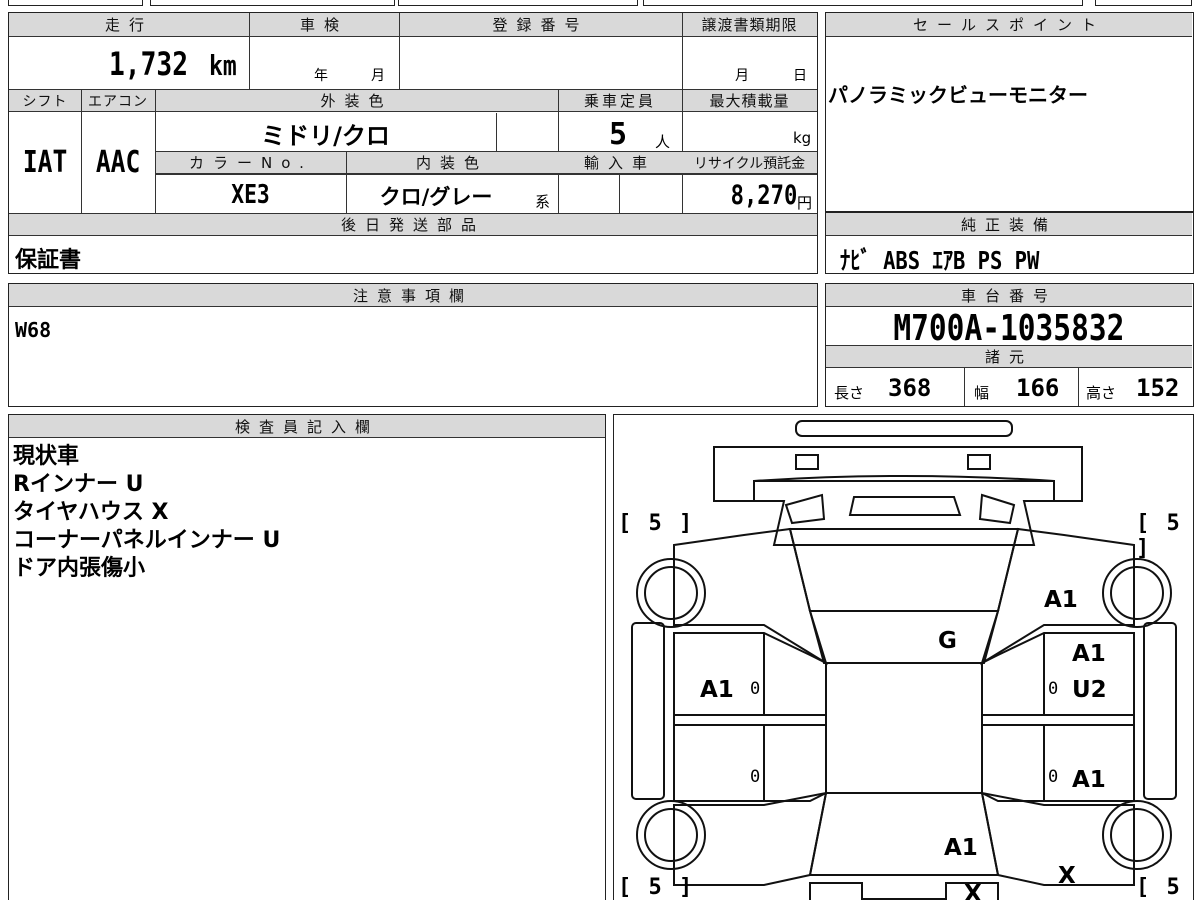  I want to click on mark-right-front-door-top: A1, so click(1089, 654).